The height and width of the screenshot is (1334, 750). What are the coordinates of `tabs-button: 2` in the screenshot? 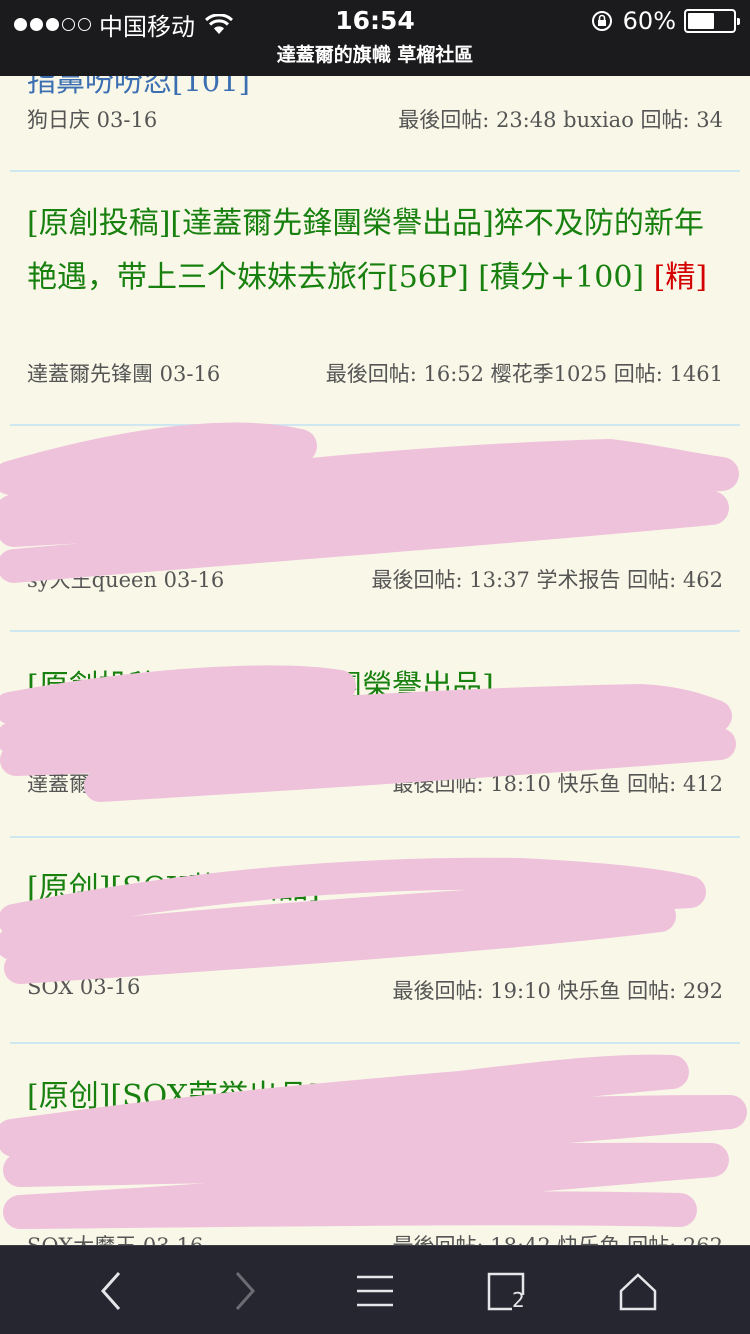 It's located at (506, 1290).